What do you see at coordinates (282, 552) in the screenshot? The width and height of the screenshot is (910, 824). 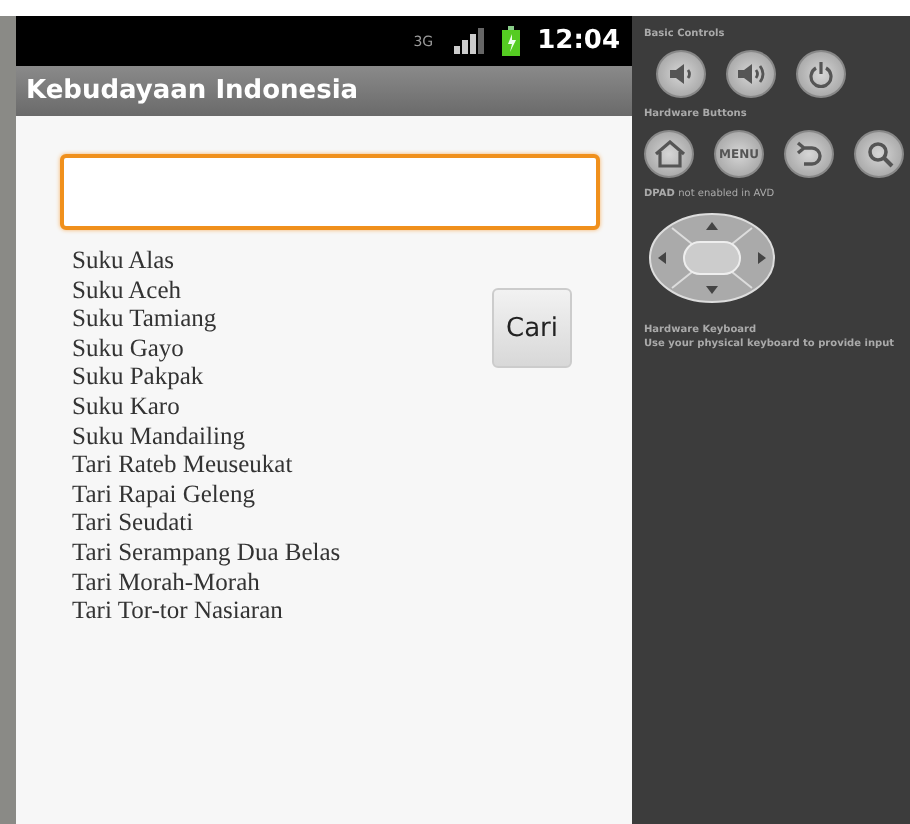 I see `list-item: Tari Serampang Dua Belas` at bounding box center [282, 552].